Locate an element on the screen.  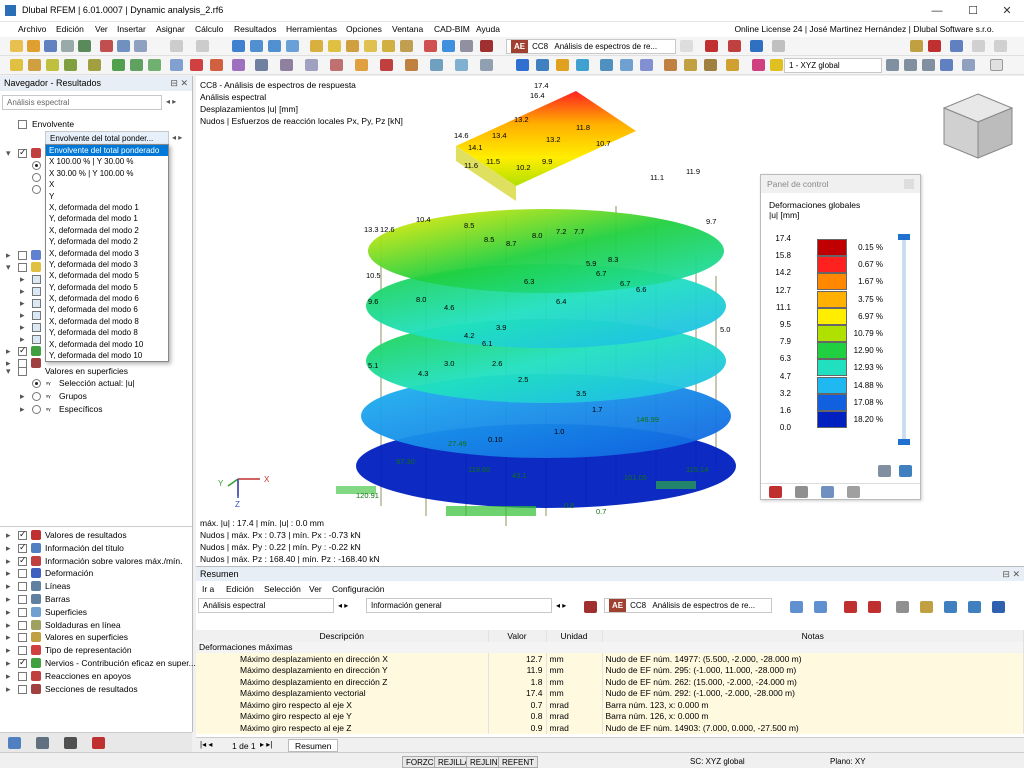
menu-resultados: Resultados is located at coordinates (255, 29).